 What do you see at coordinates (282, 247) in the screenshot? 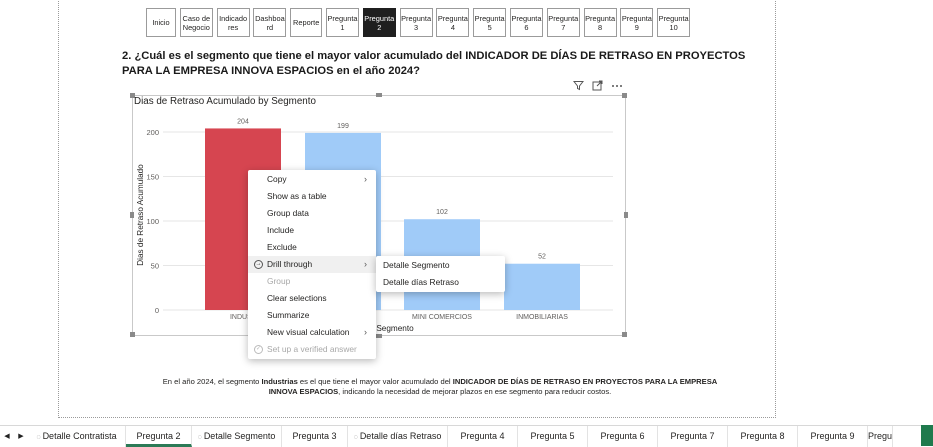
I see `context-menu-label: Exclude` at bounding box center [282, 247].